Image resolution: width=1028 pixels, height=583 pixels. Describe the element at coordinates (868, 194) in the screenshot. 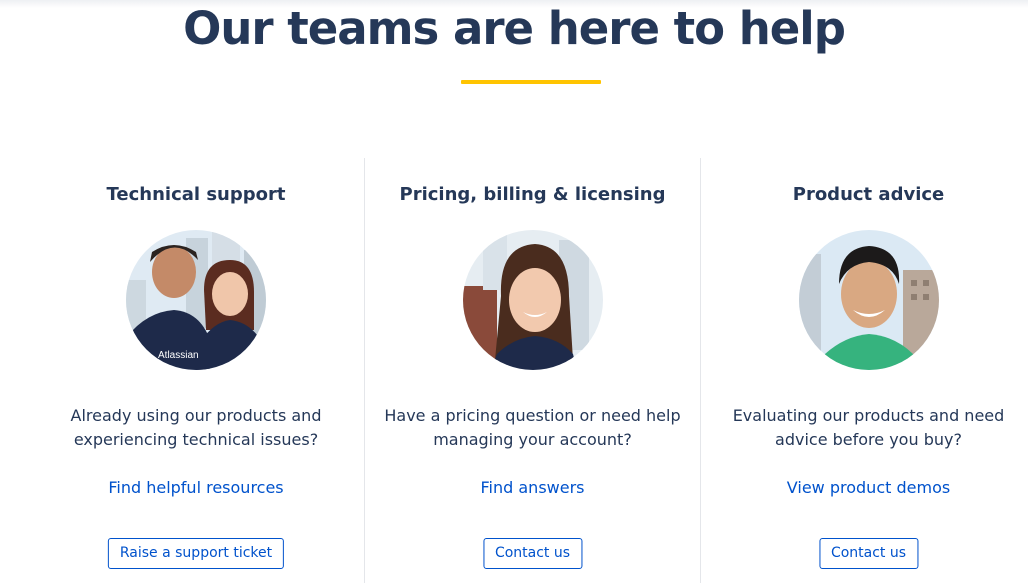

I see `column-title: Product advice` at that location.